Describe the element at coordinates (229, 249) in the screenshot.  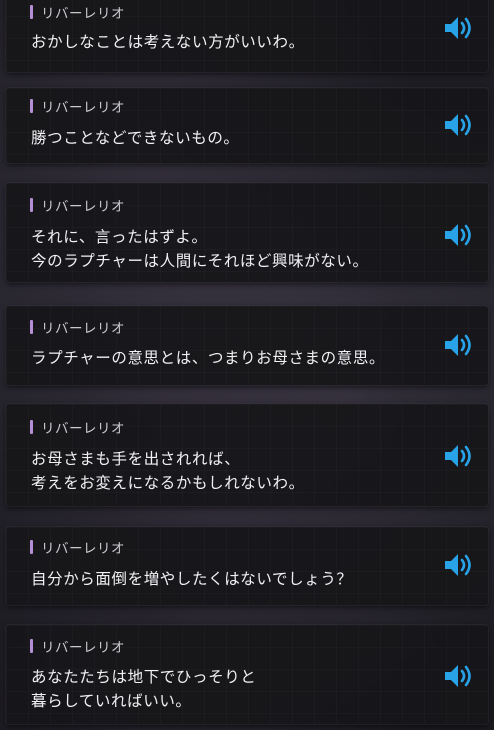
I see `dialogue-text: それに、言ったはずよ。 今のラプチャーは人間にそれほど興味がない。` at that location.